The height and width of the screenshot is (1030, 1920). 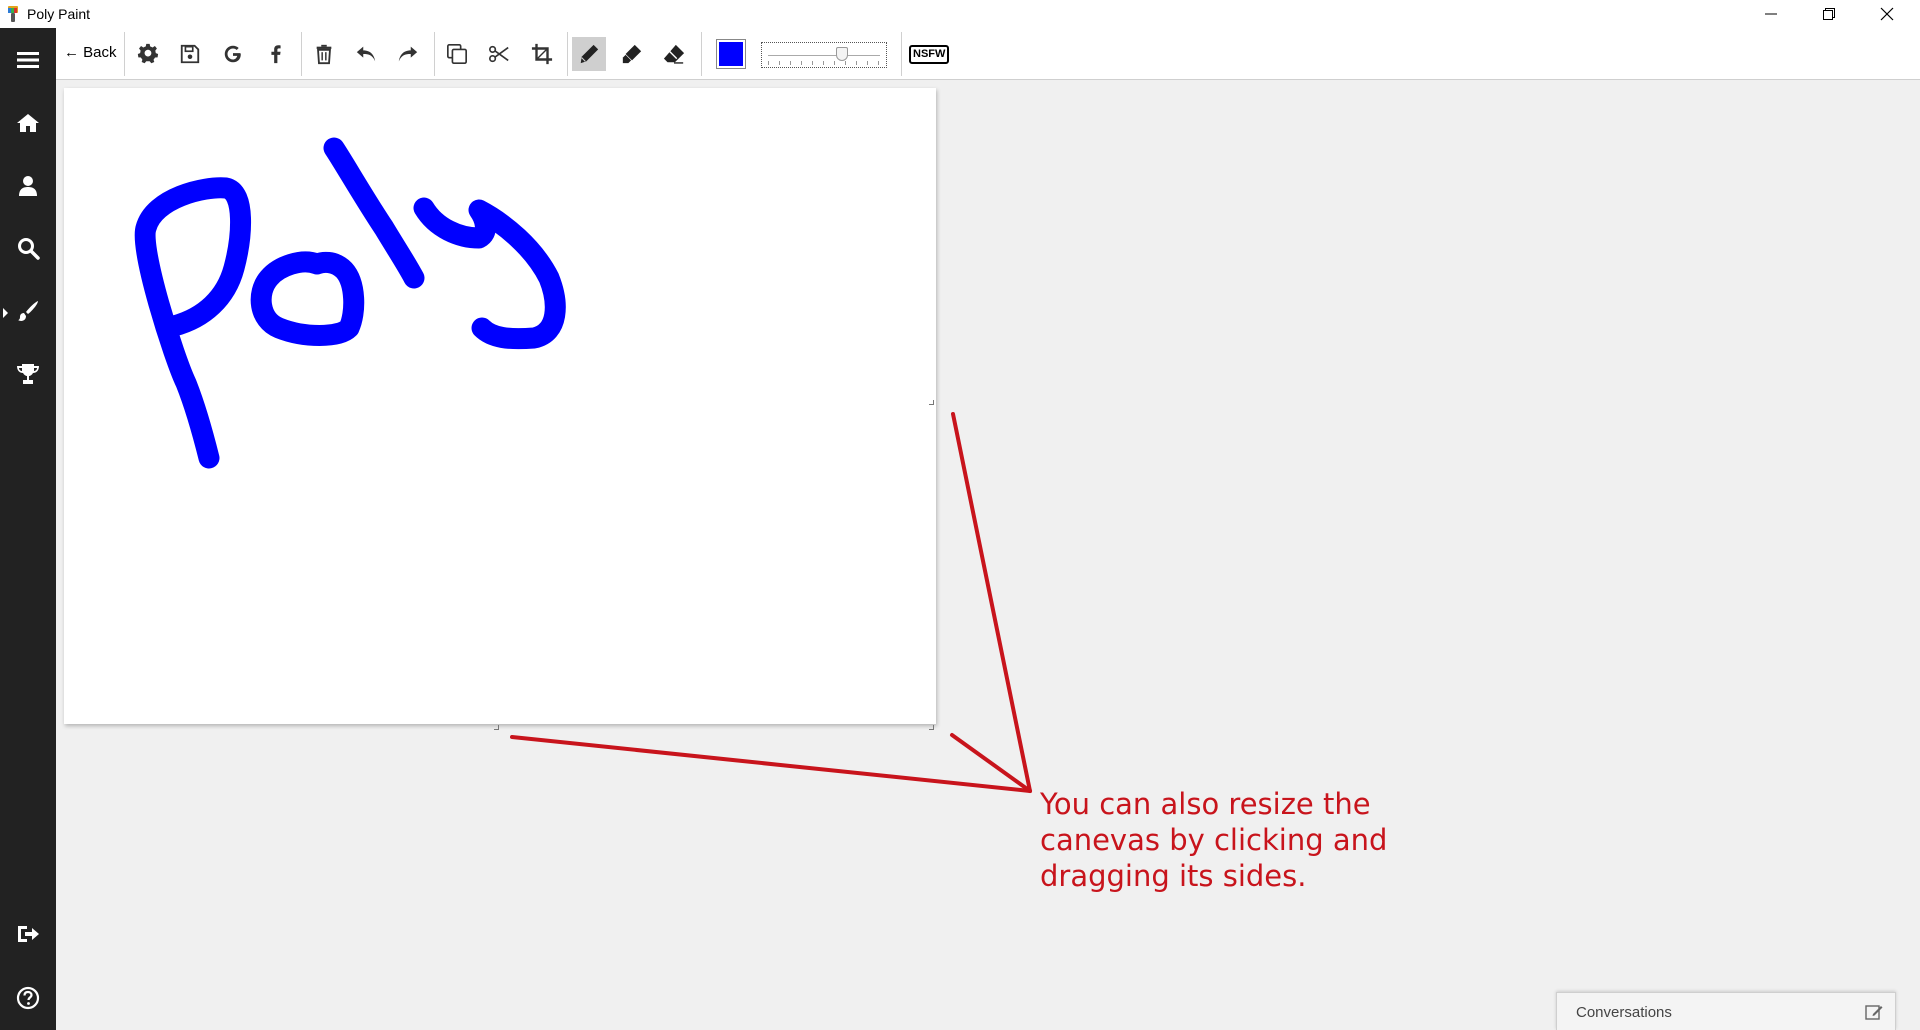 What do you see at coordinates (1624, 1012) in the screenshot?
I see `conversations-label: Conversations` at bounding box center [1624, 1012].